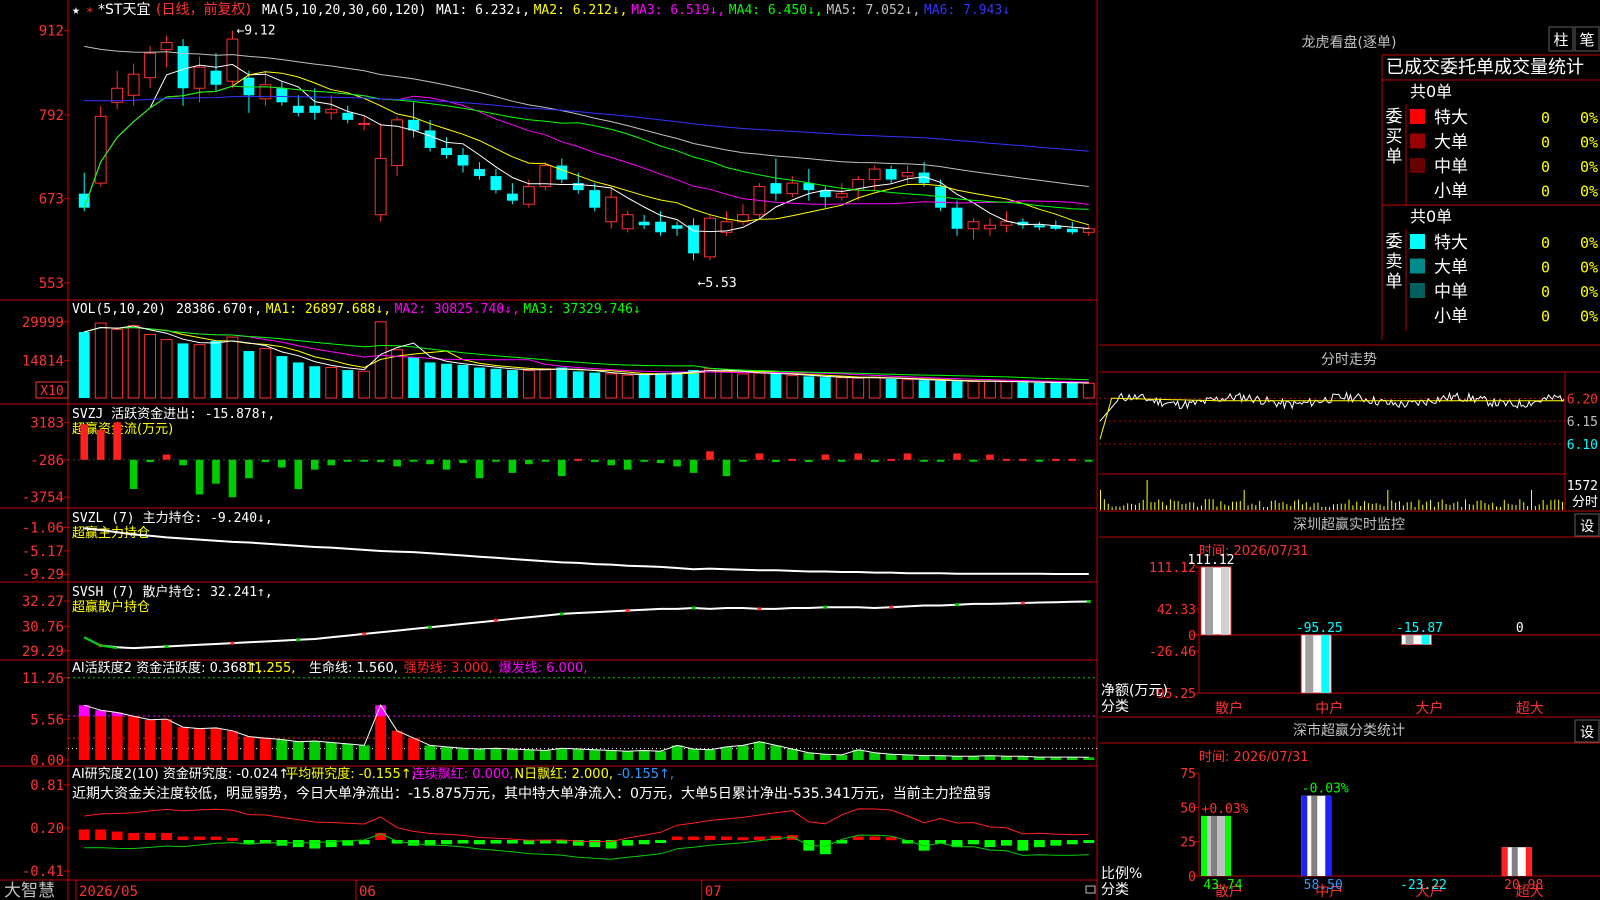  Describe the element at coordinates (1451, 167) in the screenshot. I see `buy-row-label: 中单` at that location.